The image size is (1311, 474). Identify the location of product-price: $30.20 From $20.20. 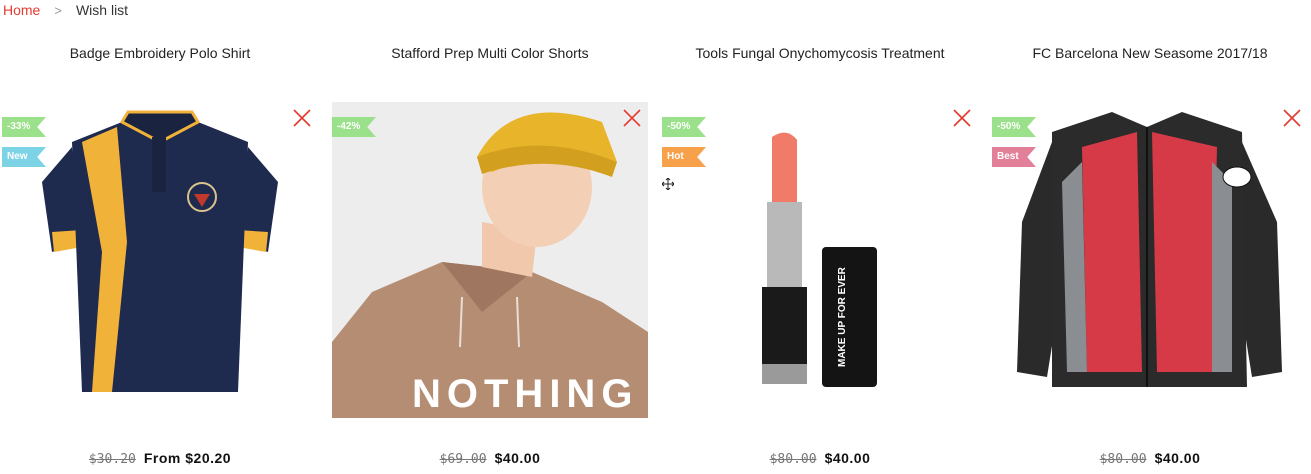
(160, 458).